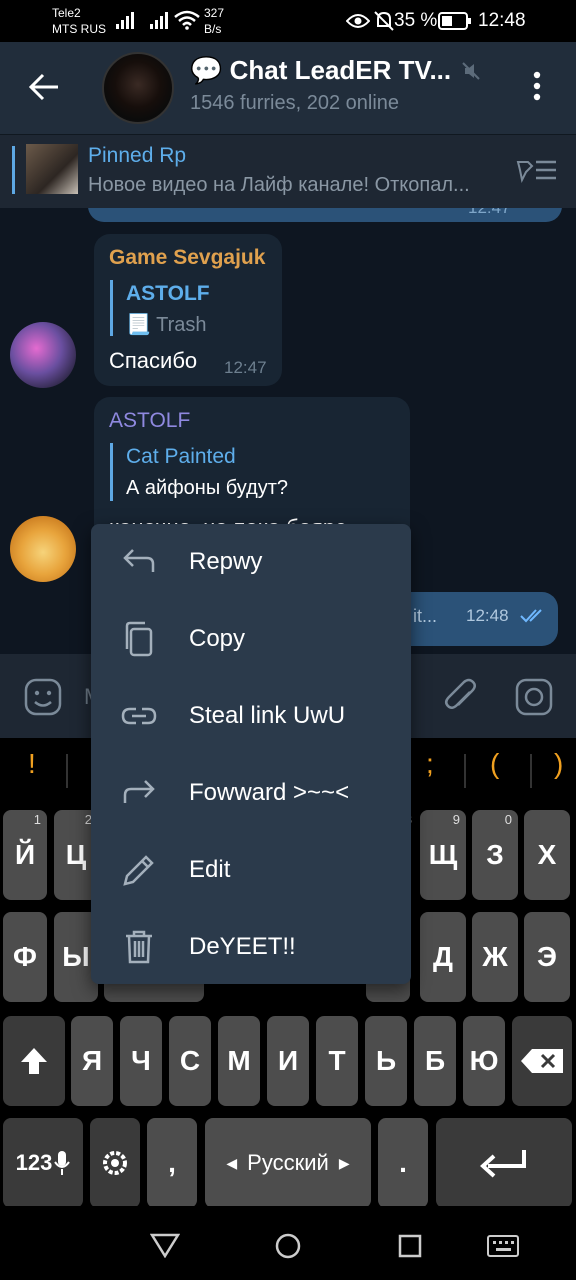 The height and width of the screenshot is (1280, 576). What do you see at coordinates (495, 957) in the screenshot?
I see `key: Ж` at bounding box center [495, 957].